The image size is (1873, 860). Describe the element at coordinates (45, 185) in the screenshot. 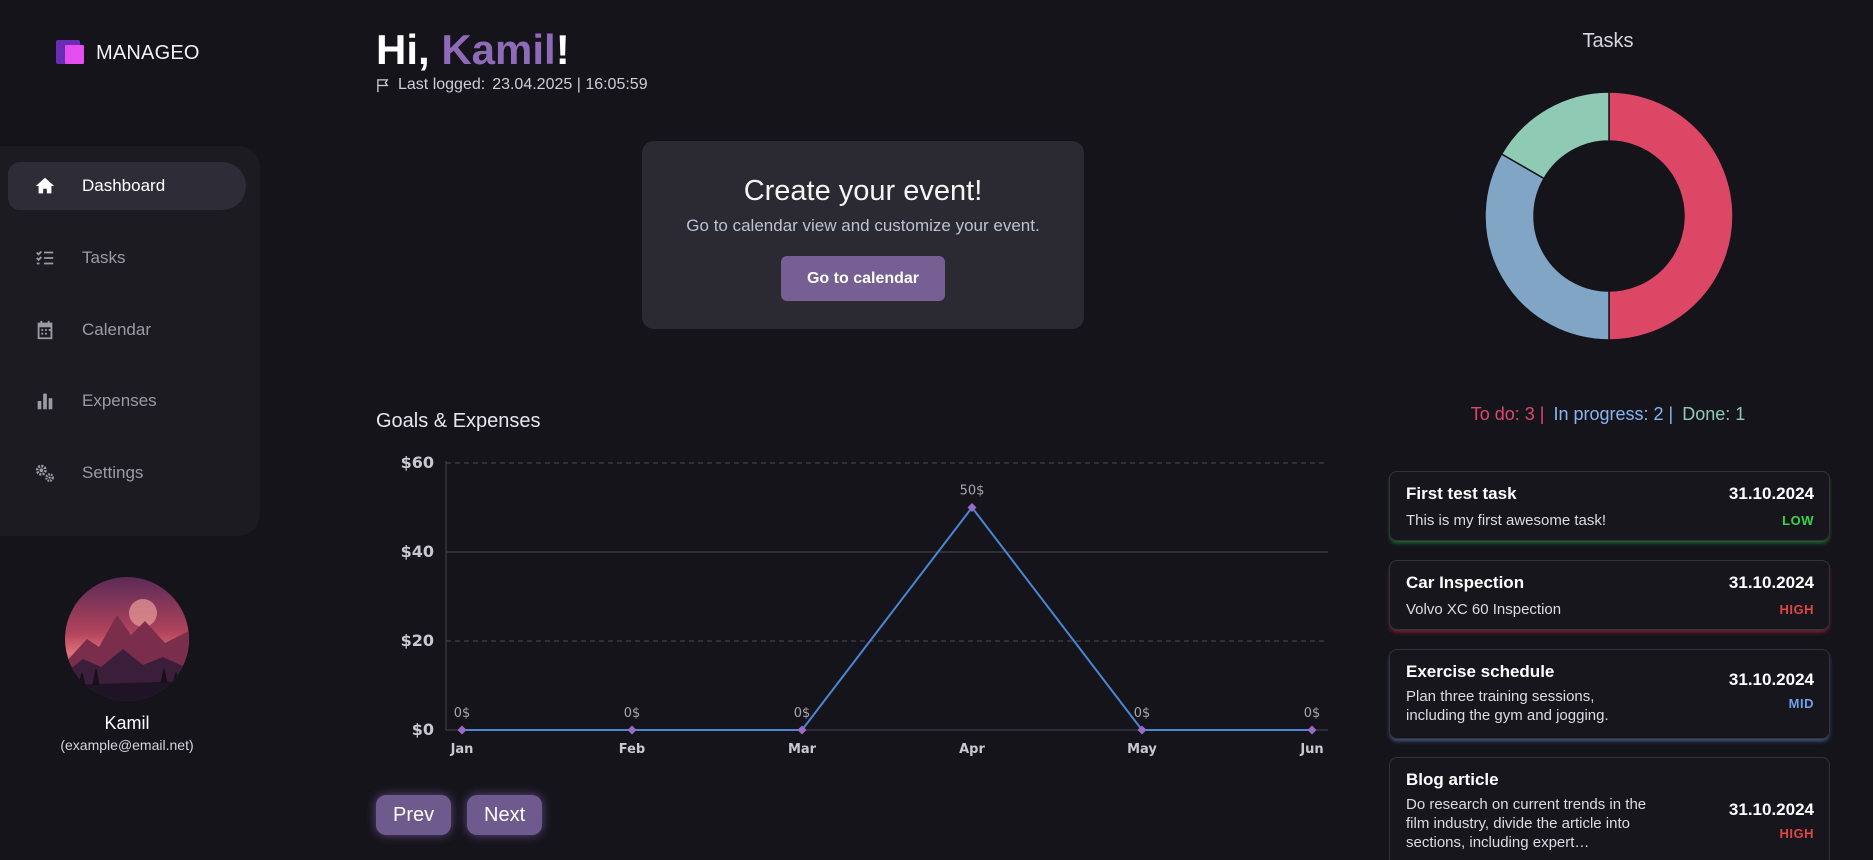

I see `home-icon` at that location.